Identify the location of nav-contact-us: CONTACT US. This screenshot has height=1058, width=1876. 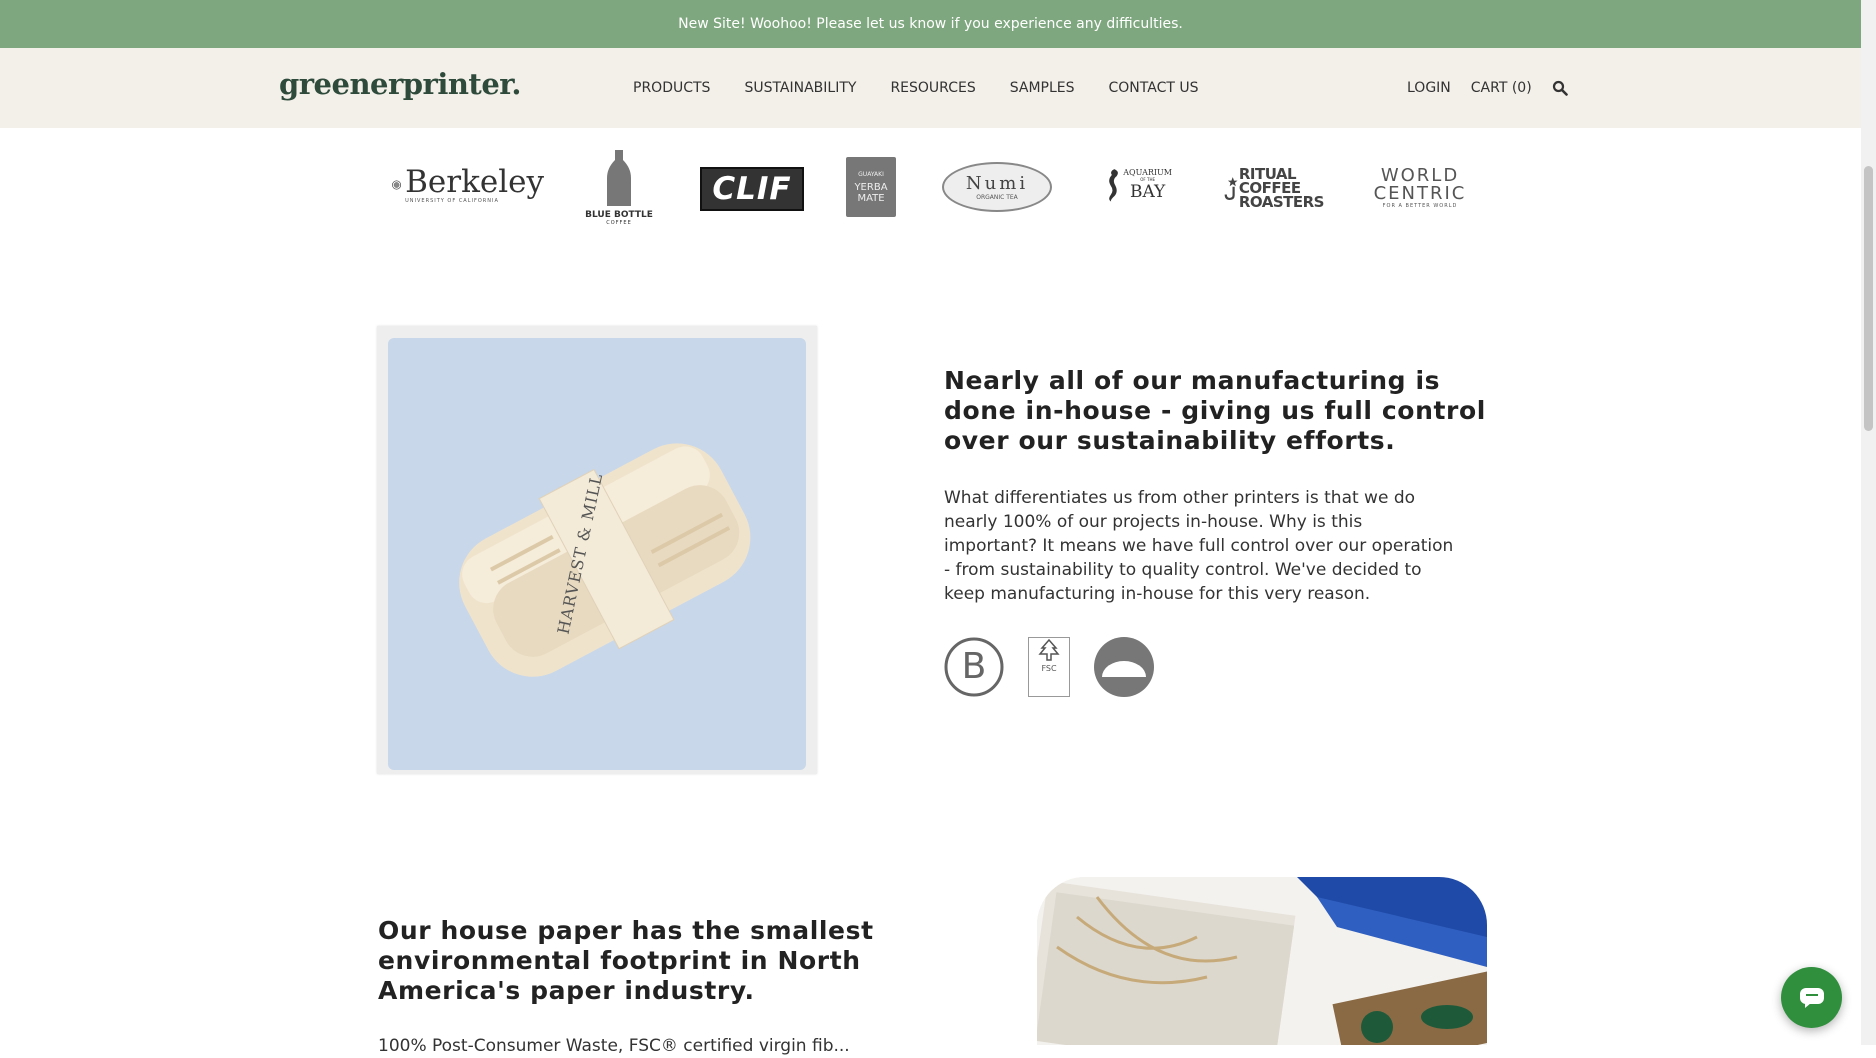
(1154, 88).